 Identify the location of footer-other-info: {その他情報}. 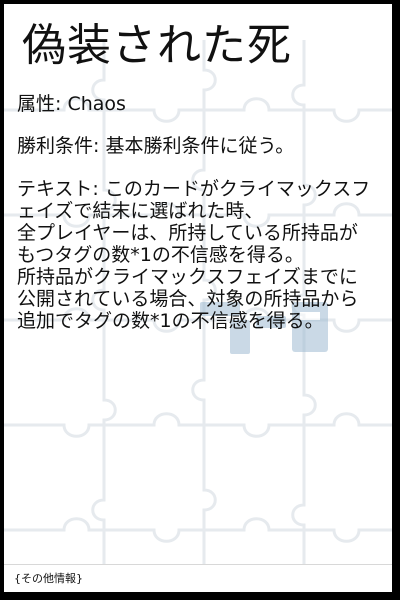
(48, 578).